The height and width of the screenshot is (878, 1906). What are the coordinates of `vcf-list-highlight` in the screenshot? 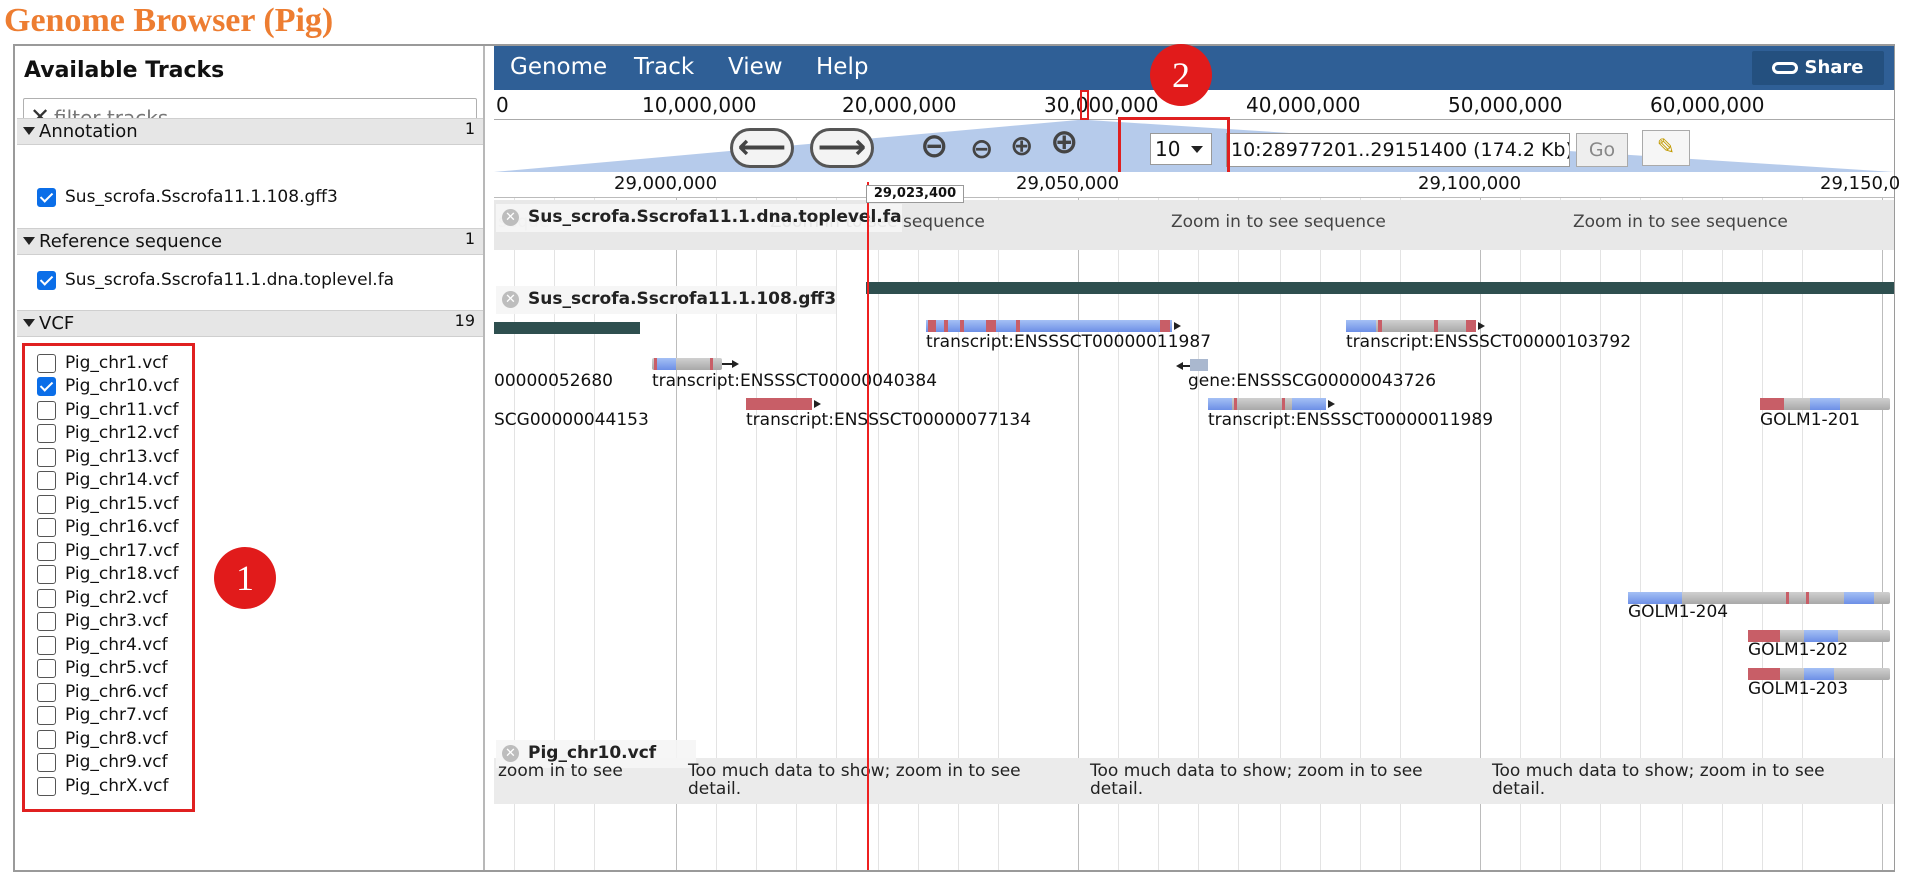 It's located at (108, 577).